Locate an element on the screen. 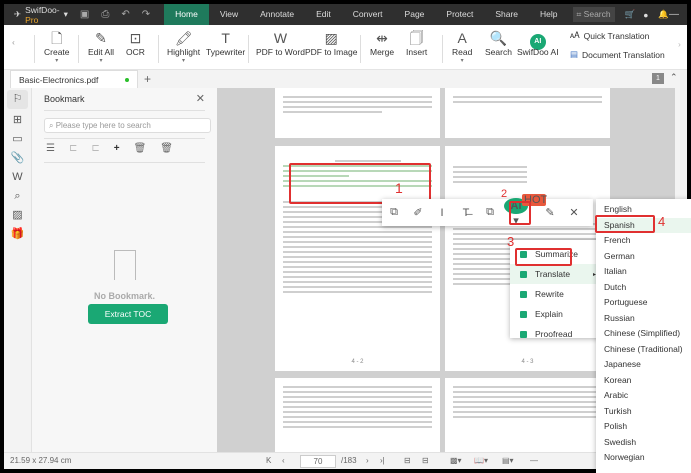 This screenshot has width=691, height=473. minimize-button: — is located at coordinates (674, 14).